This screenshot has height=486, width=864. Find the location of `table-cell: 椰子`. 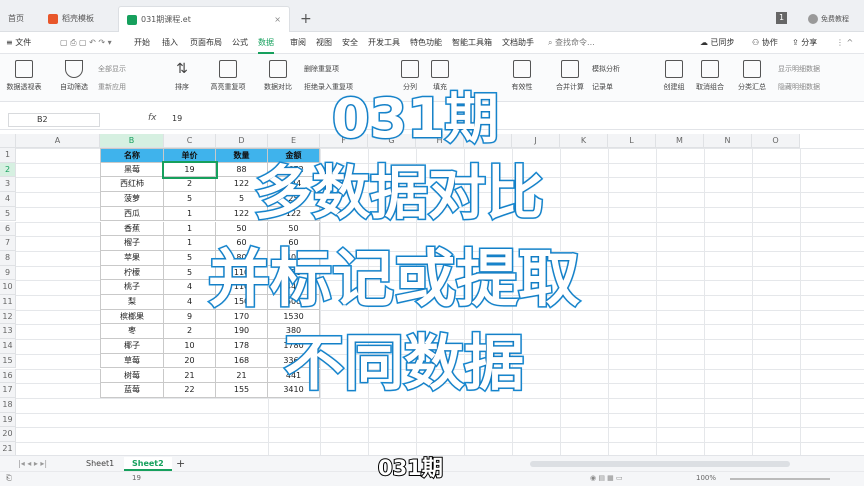

table-cell: 椰子 is located at coordinates (132, 346).